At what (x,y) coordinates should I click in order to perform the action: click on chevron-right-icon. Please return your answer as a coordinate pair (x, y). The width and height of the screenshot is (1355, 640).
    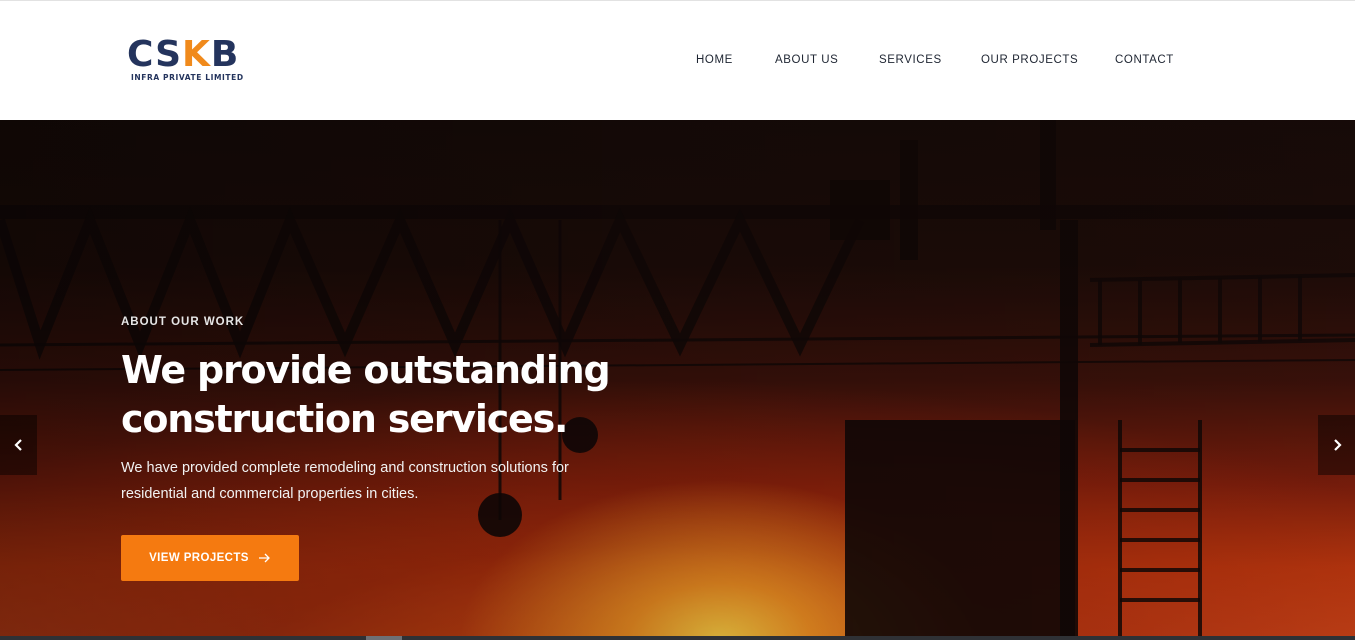
    Looking at the image, I should click on (1337, 445).